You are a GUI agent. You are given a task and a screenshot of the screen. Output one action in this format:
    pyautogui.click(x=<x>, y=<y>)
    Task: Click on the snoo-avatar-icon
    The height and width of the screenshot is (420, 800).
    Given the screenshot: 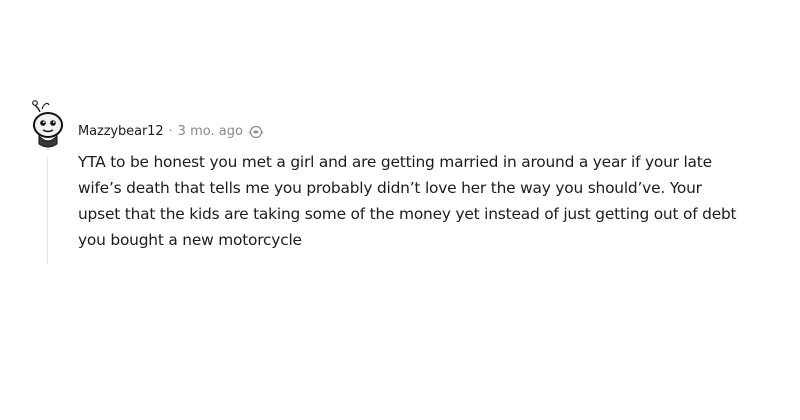 What is the action you would take?
    pyautogui.click(x=48, y=125)
    